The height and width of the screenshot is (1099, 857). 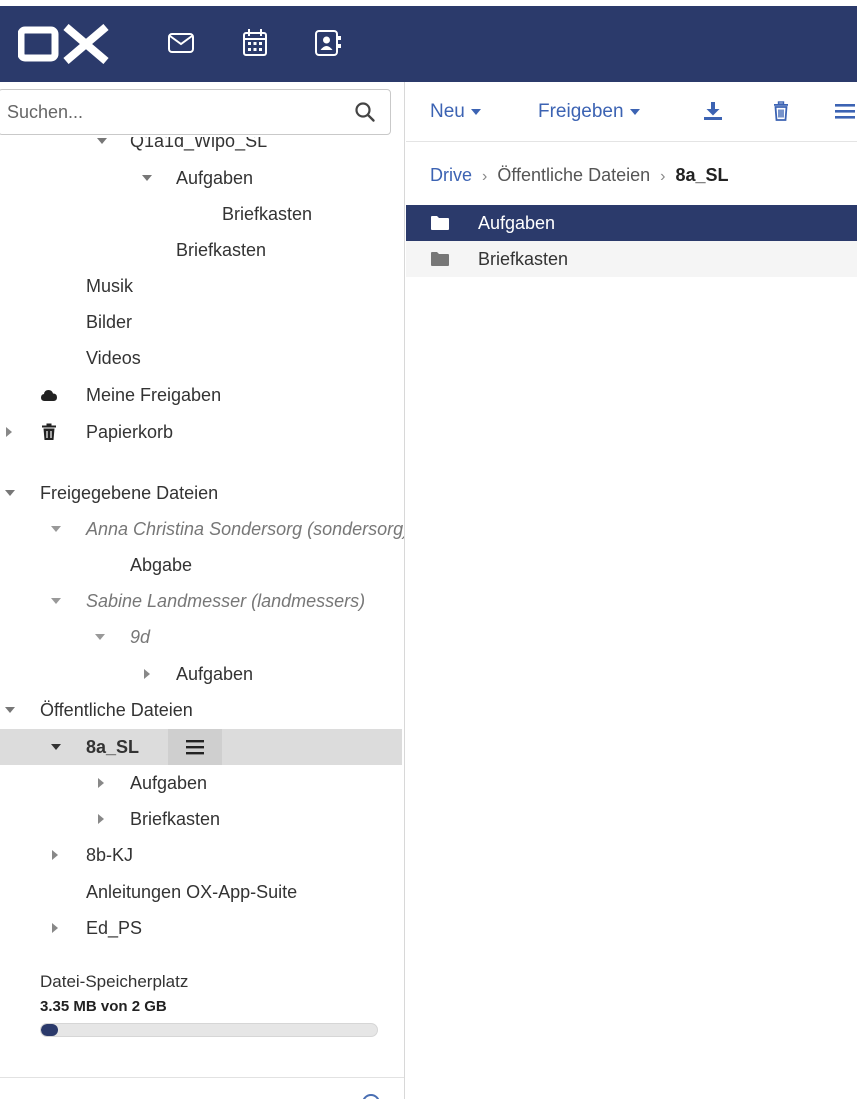 I want to click on quota-usage-text: 3.35 MB von 2 GB, so click(x=103, y=1006).